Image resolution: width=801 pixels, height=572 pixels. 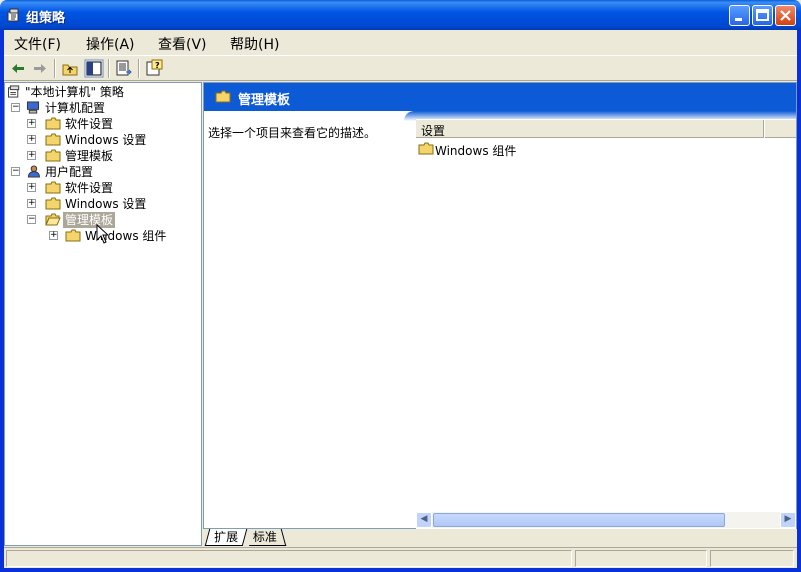 What do you see at coordinates (14, 91) in the screenshot?
I see `policy-icon` at bounding box center [14, 91].